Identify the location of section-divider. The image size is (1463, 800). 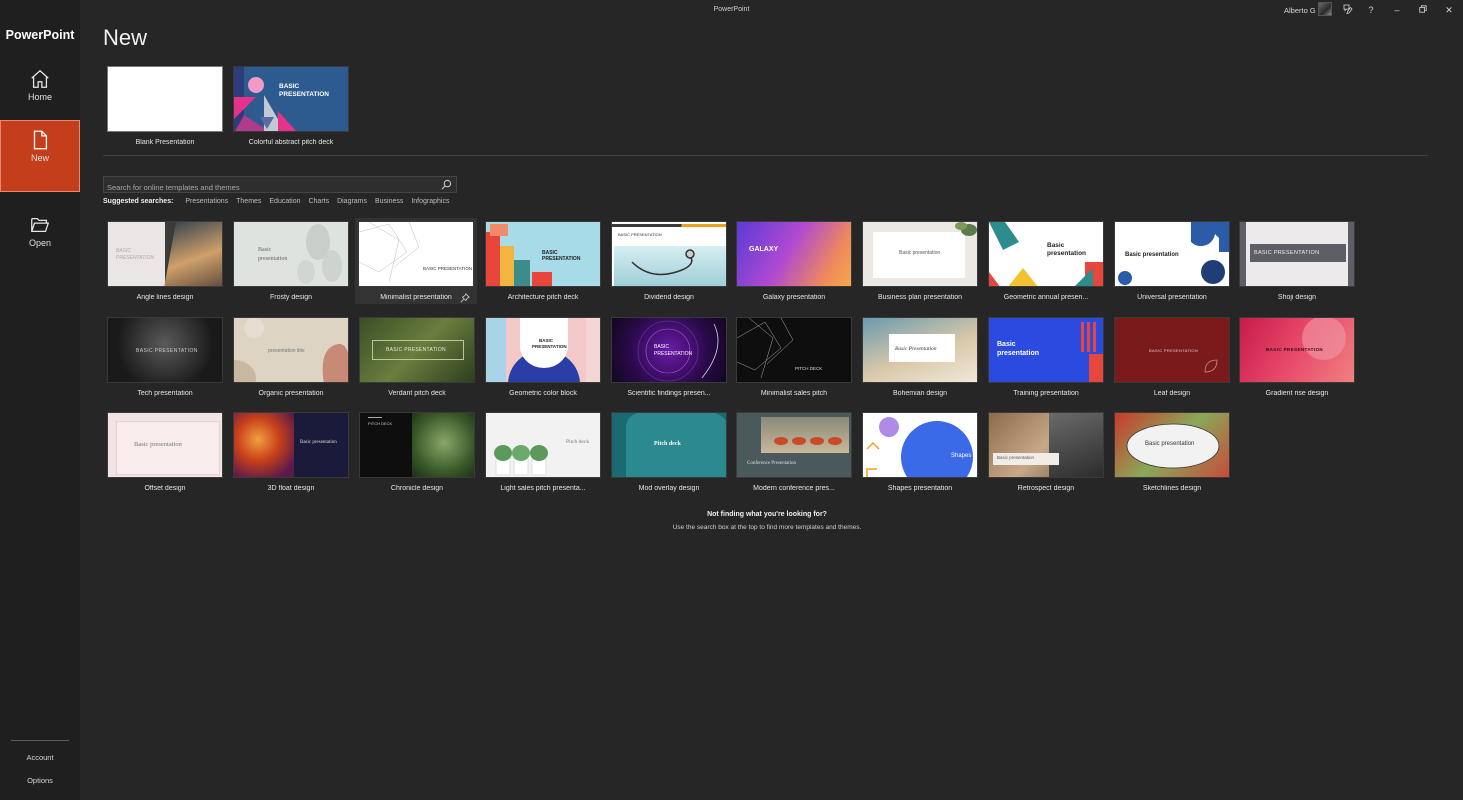
(765, 155).